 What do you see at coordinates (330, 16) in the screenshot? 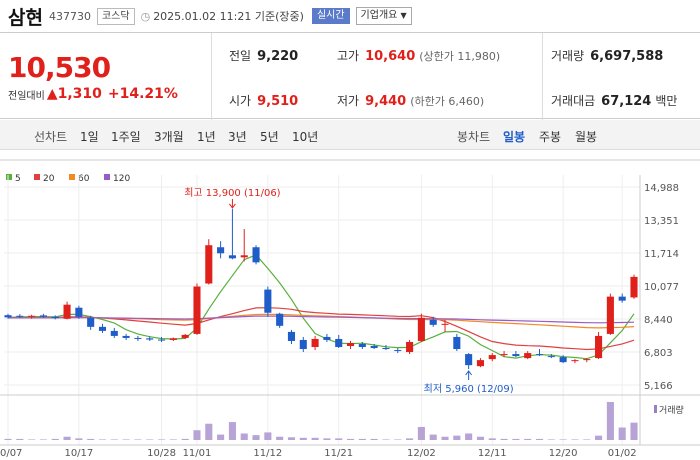
I see `realtime-button: 실시간` at bounding box center [330, 16].